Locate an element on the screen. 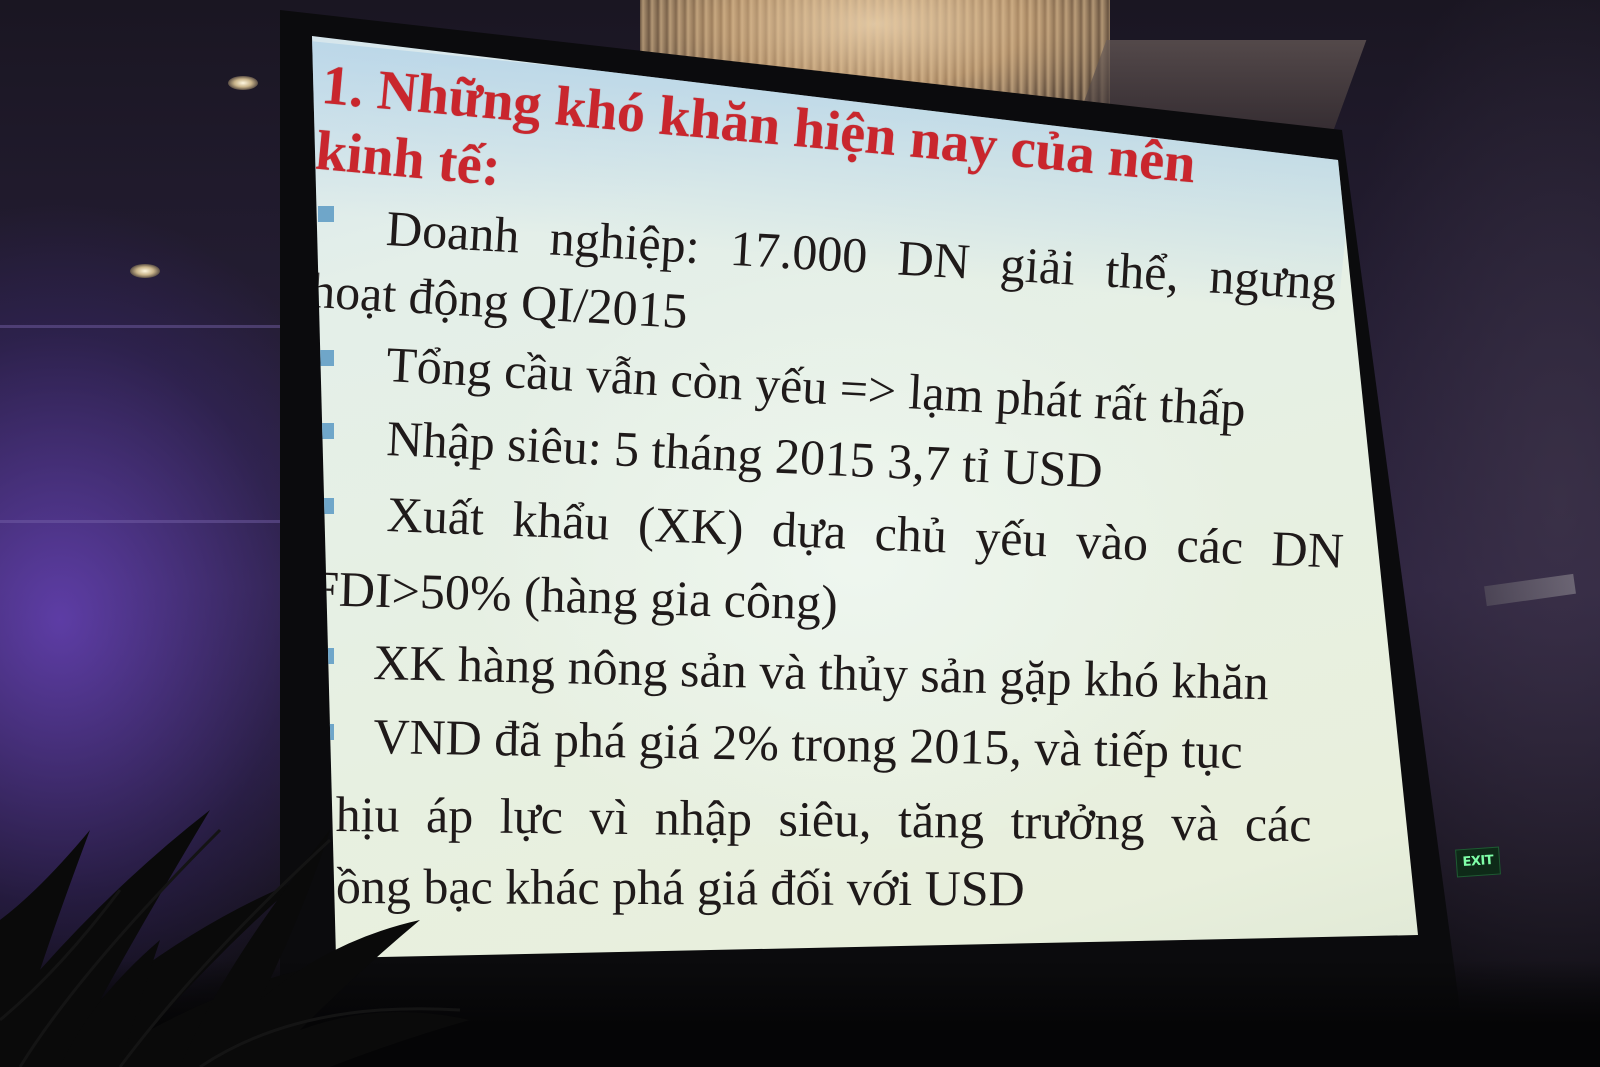  bullet-4-line-1: Xuất khẩu (XK) dựa chủ yếu vào các DN is located at coordinates (865, 532).